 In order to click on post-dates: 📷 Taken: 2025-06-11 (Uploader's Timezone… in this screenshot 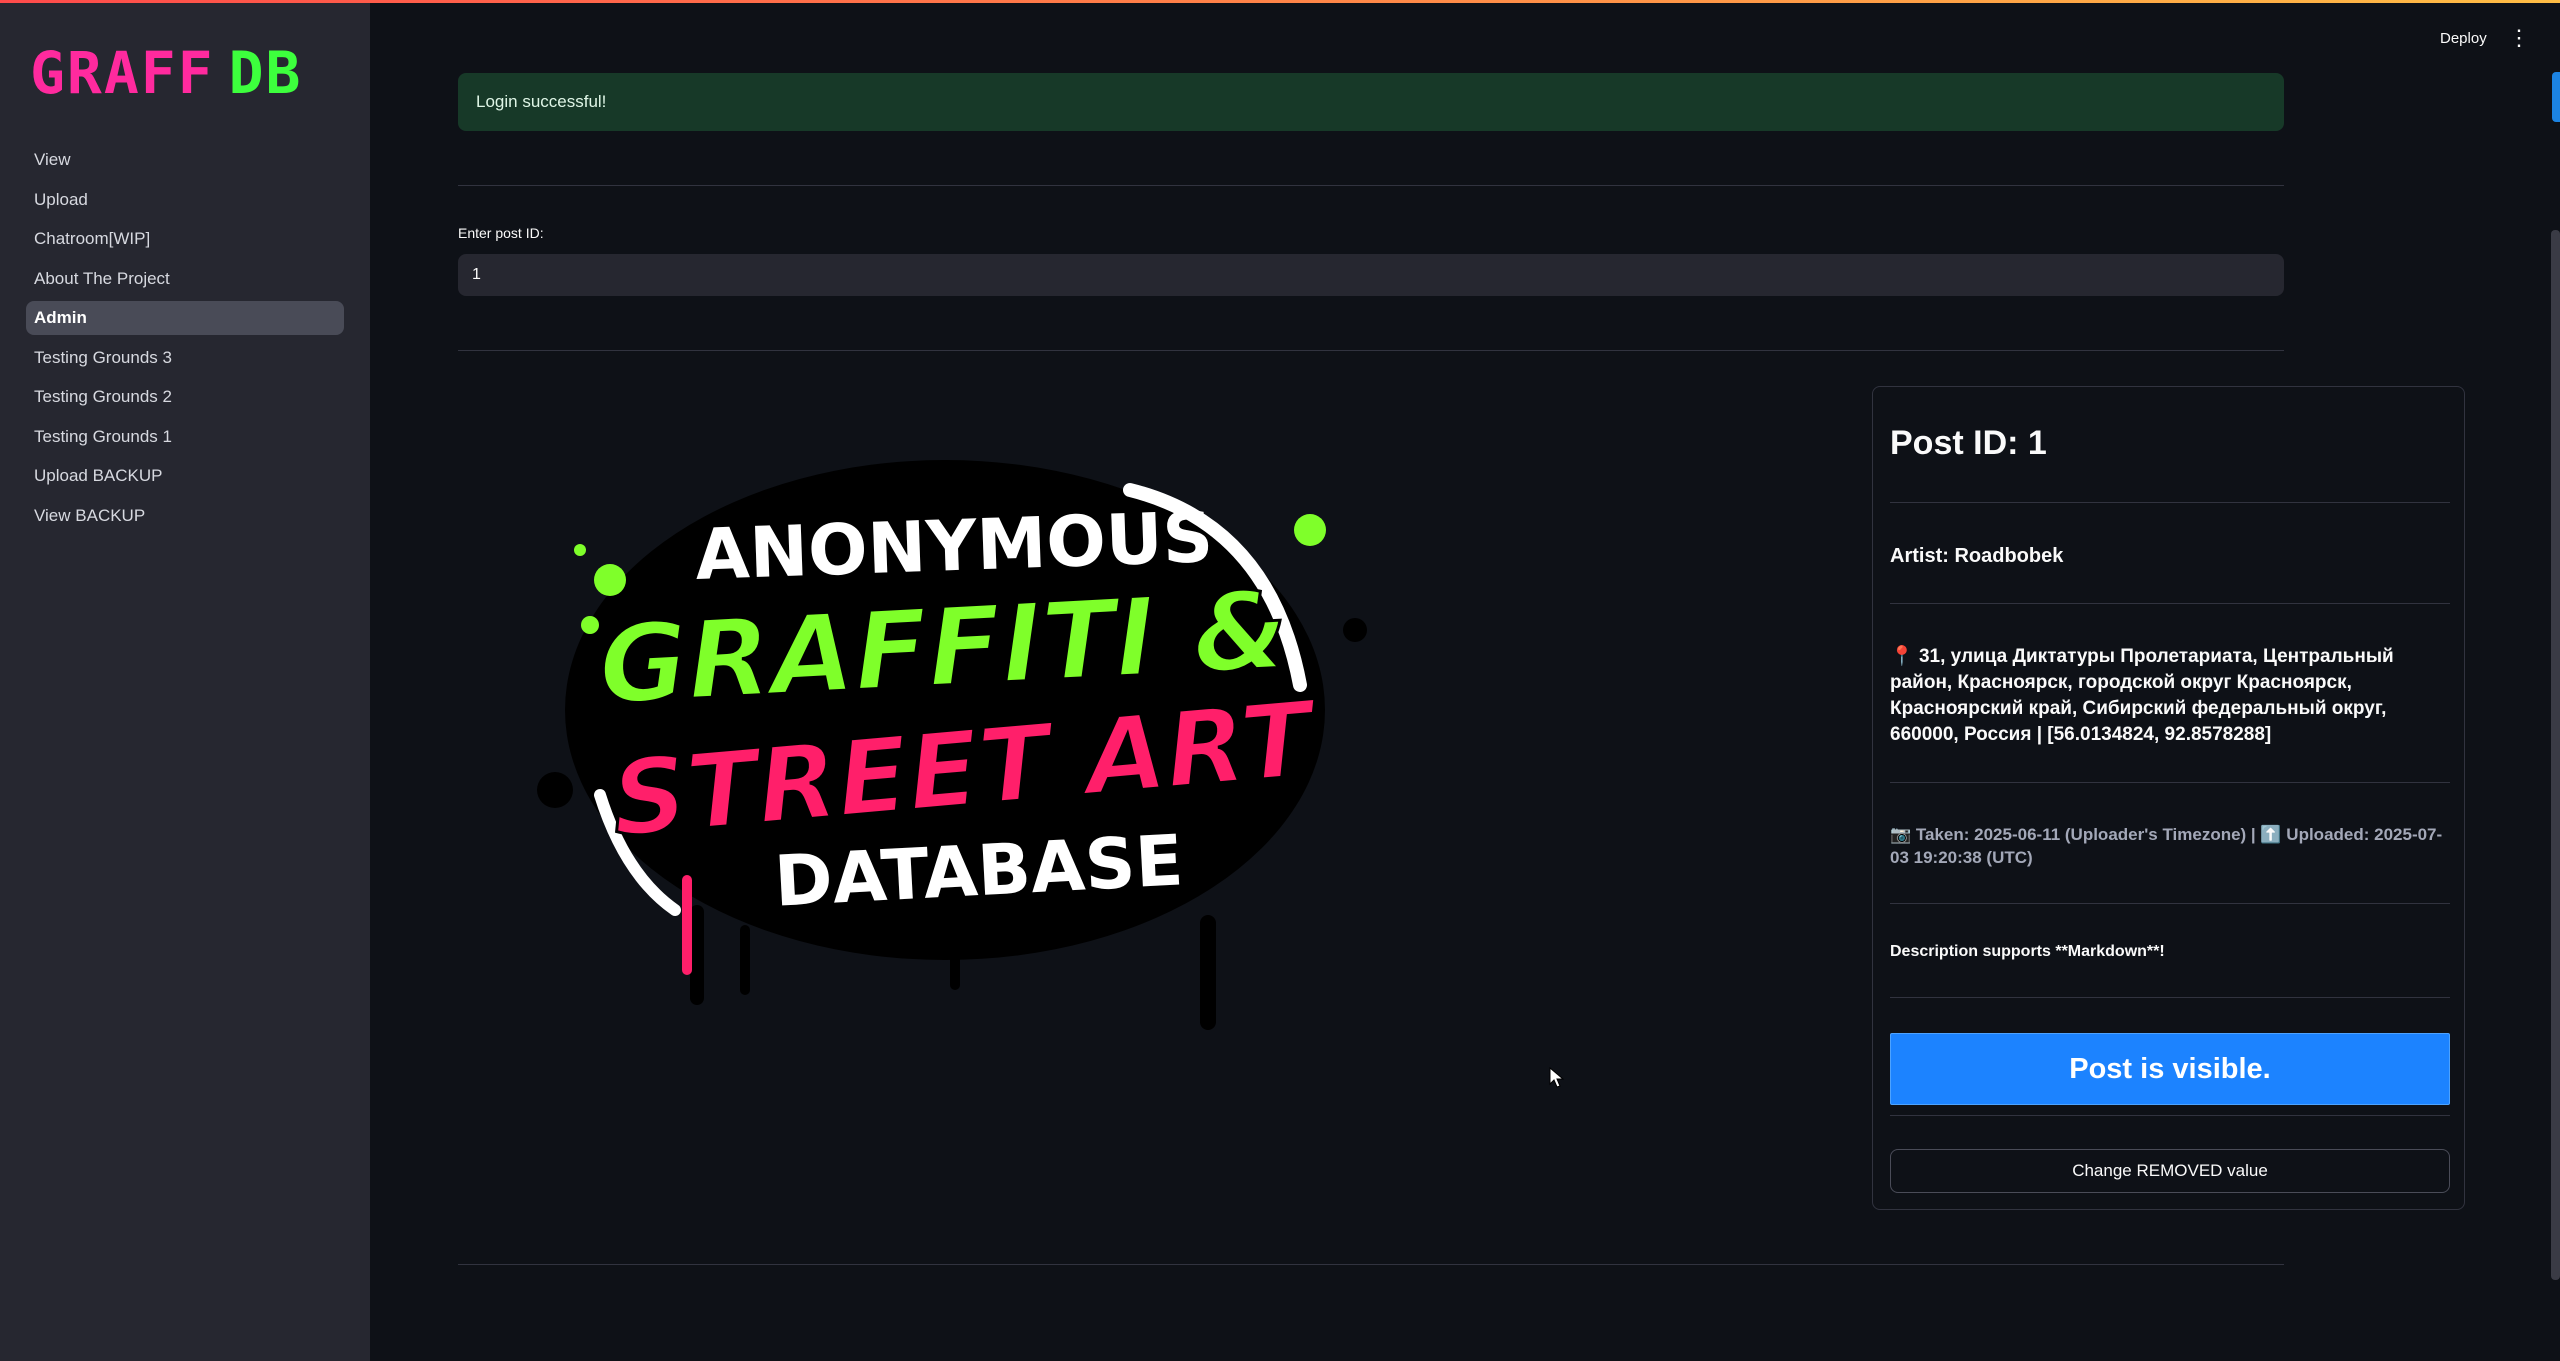, I will do `click(2166, 846)`.